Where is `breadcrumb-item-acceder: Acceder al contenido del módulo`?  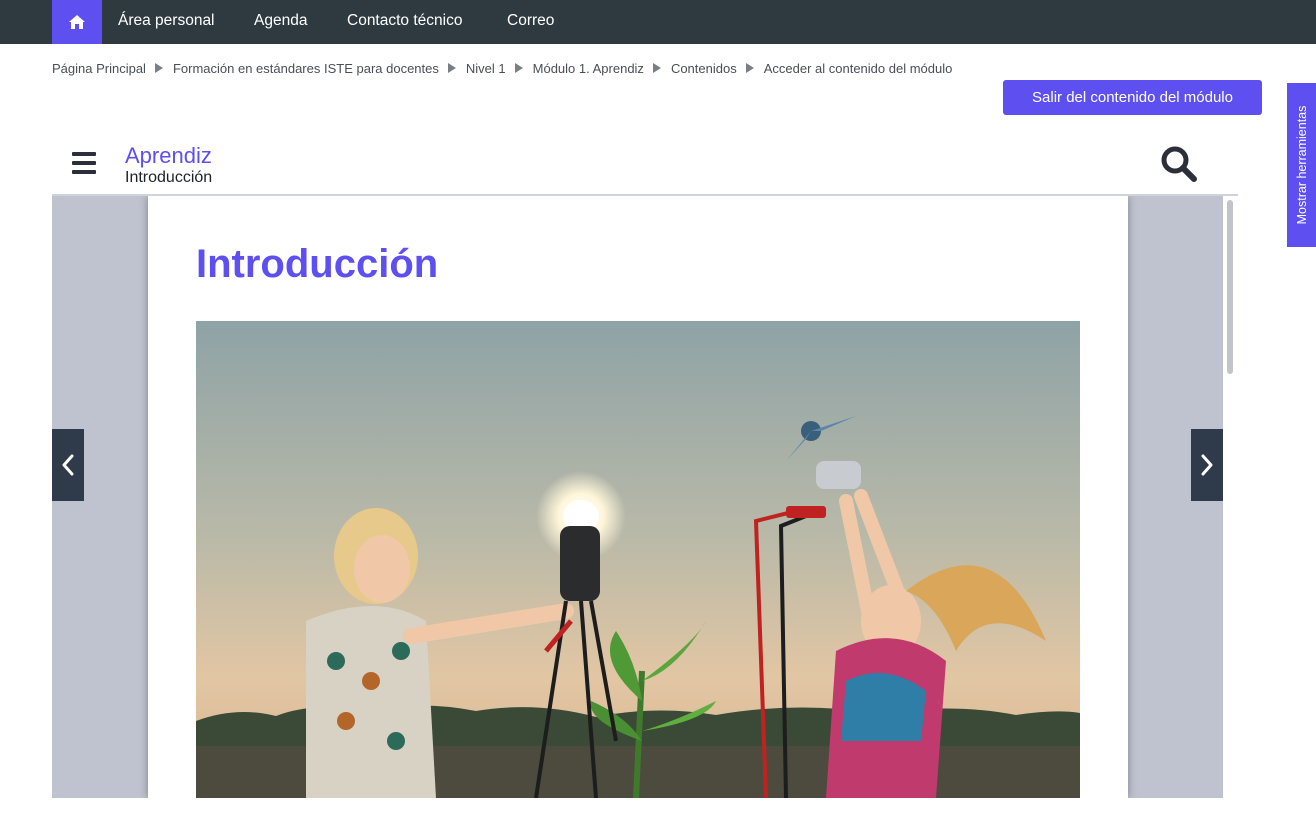 breadcrumb-item-acceder: Acceder al contenido del módulo is located at coordinates (858, 68).